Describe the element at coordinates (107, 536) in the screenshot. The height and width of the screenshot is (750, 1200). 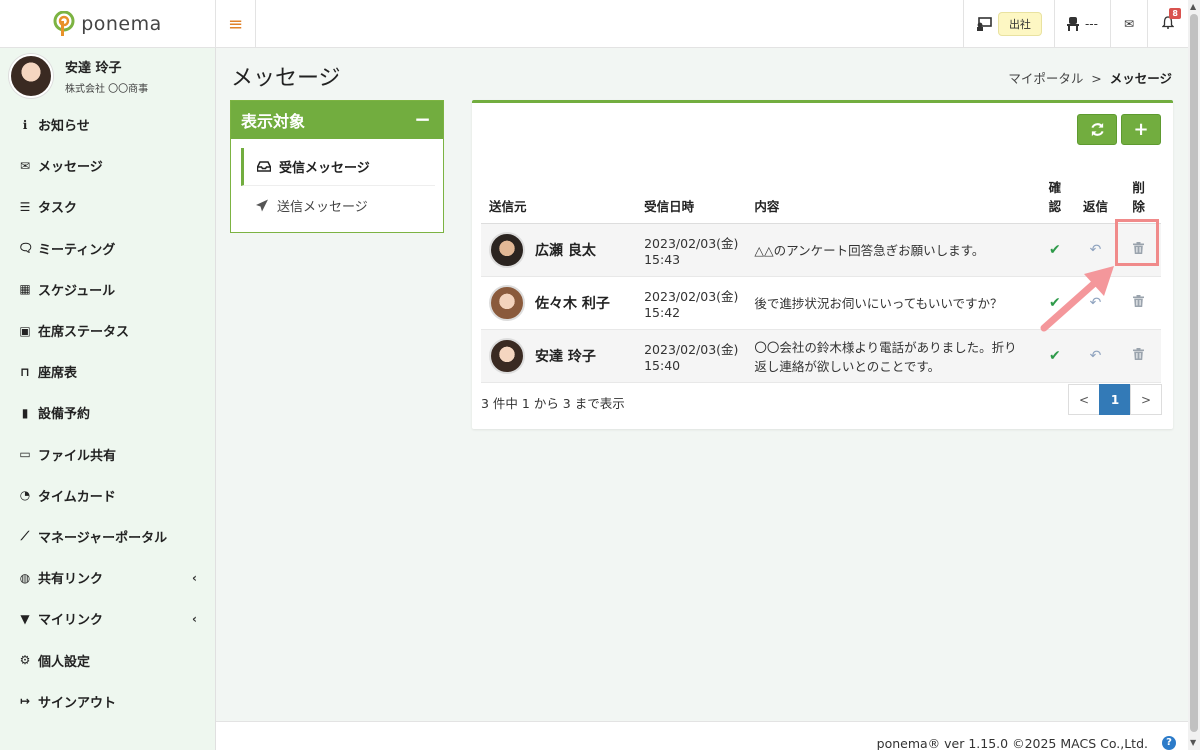
I see `sidebar-item-10: ⟋ マネージャーポータル` at that location.